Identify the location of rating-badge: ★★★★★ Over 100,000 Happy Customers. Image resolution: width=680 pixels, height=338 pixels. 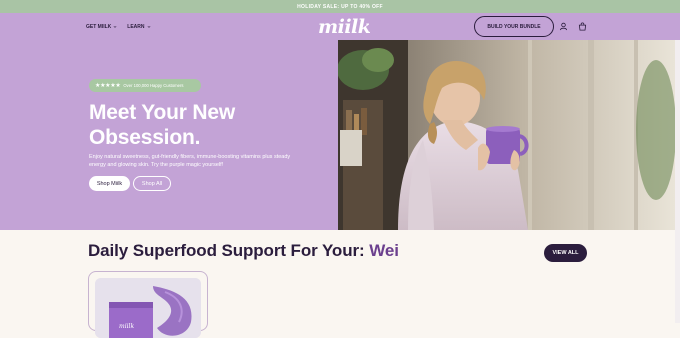
(145, 85).